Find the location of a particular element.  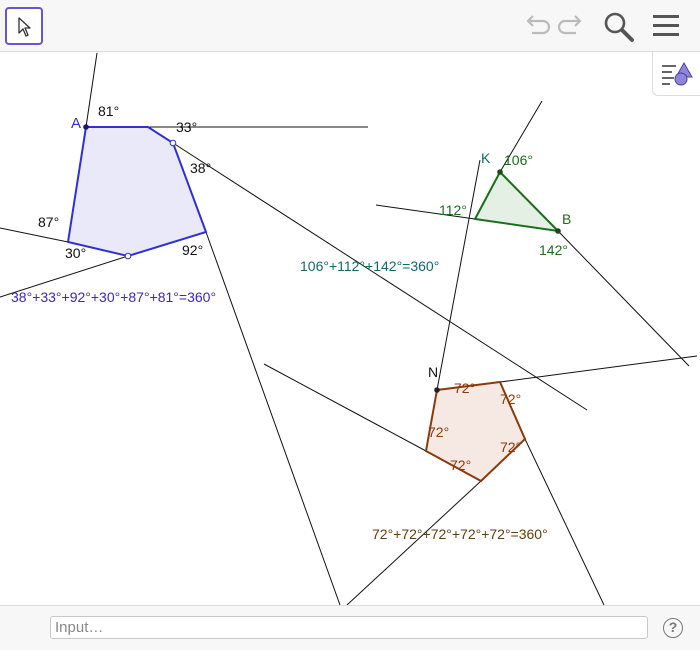

label-k: K is located at coordinates (486, 158).